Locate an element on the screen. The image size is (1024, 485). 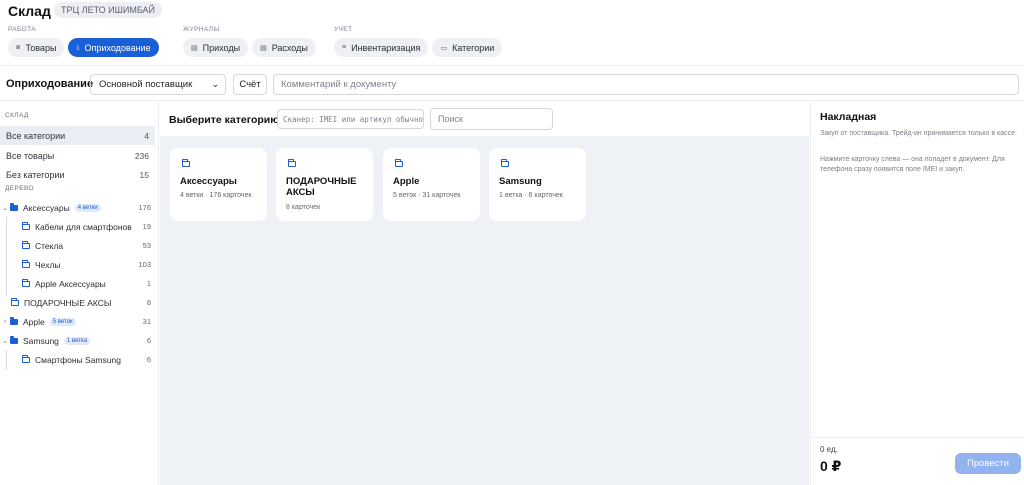
category-picker-header: Выберите категорию is located at coordinates (484, 119).